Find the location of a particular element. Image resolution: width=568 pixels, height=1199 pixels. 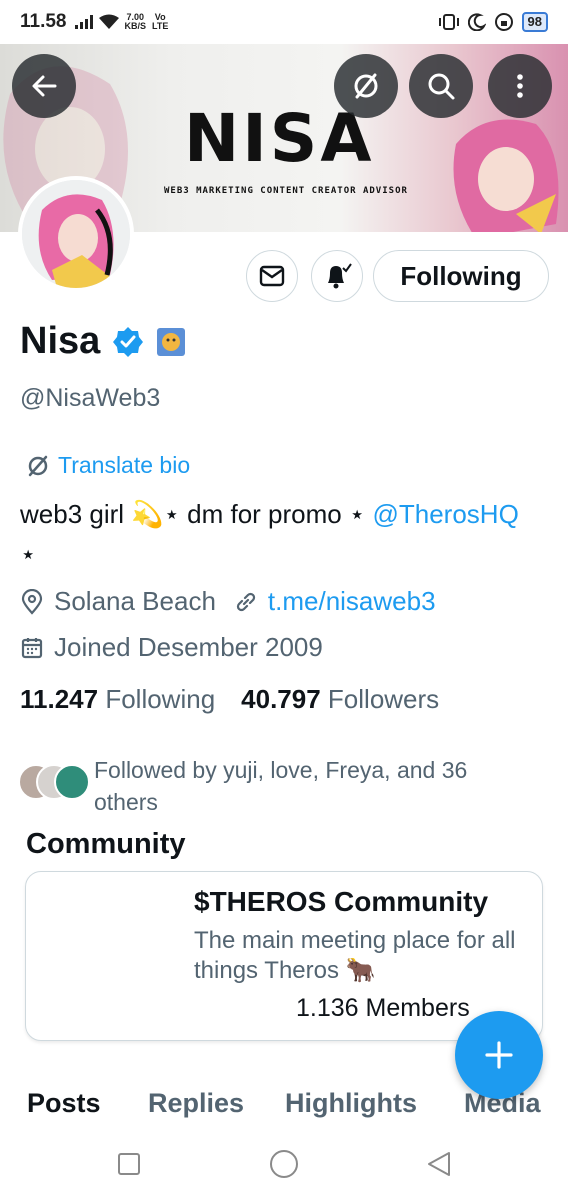

square-icon is located at coordinates (129, 1164).